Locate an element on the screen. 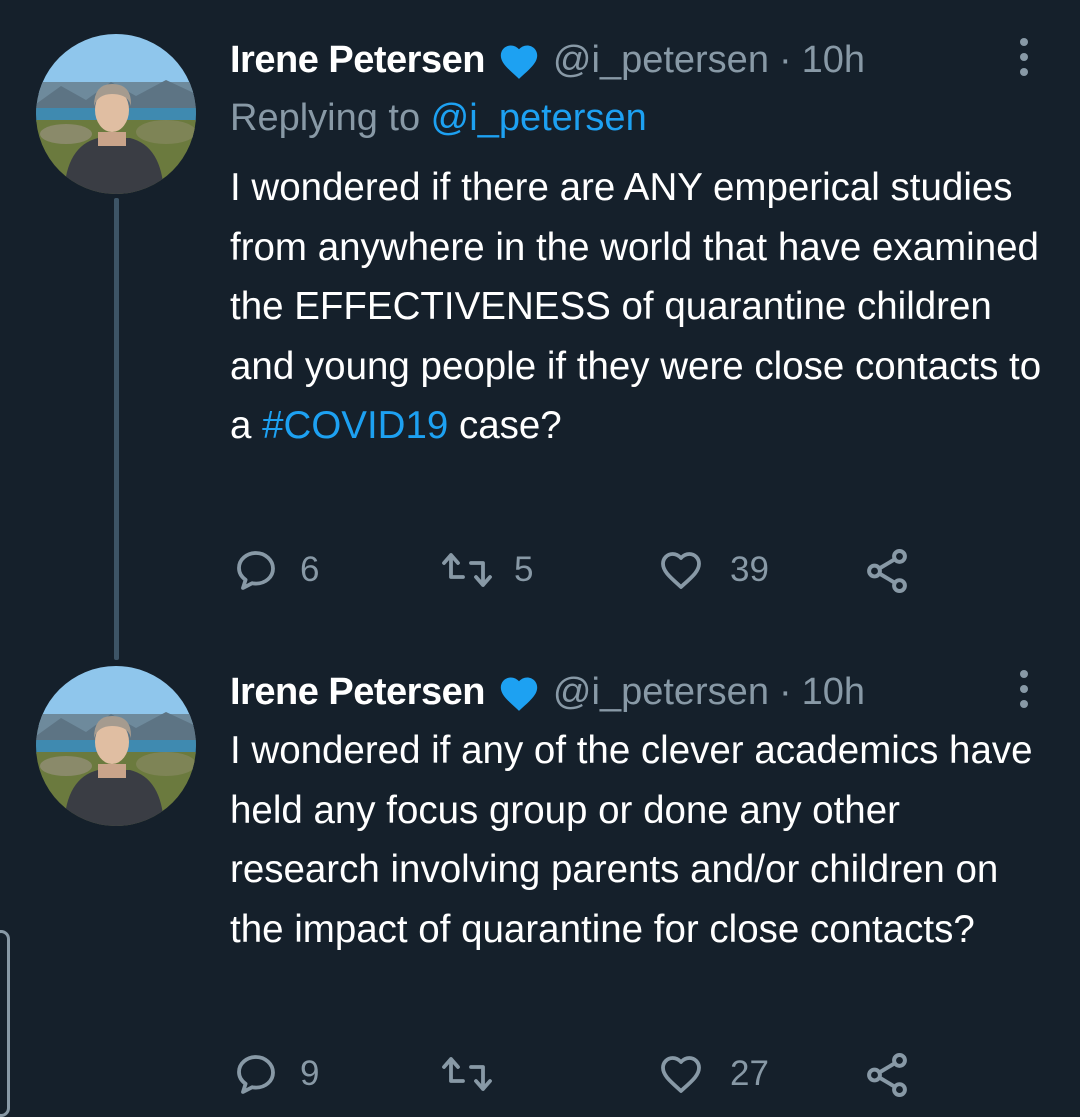 This screenshot has height=1117, width=1080. tweet-text-part: case? is located at coordinates (505, 425).